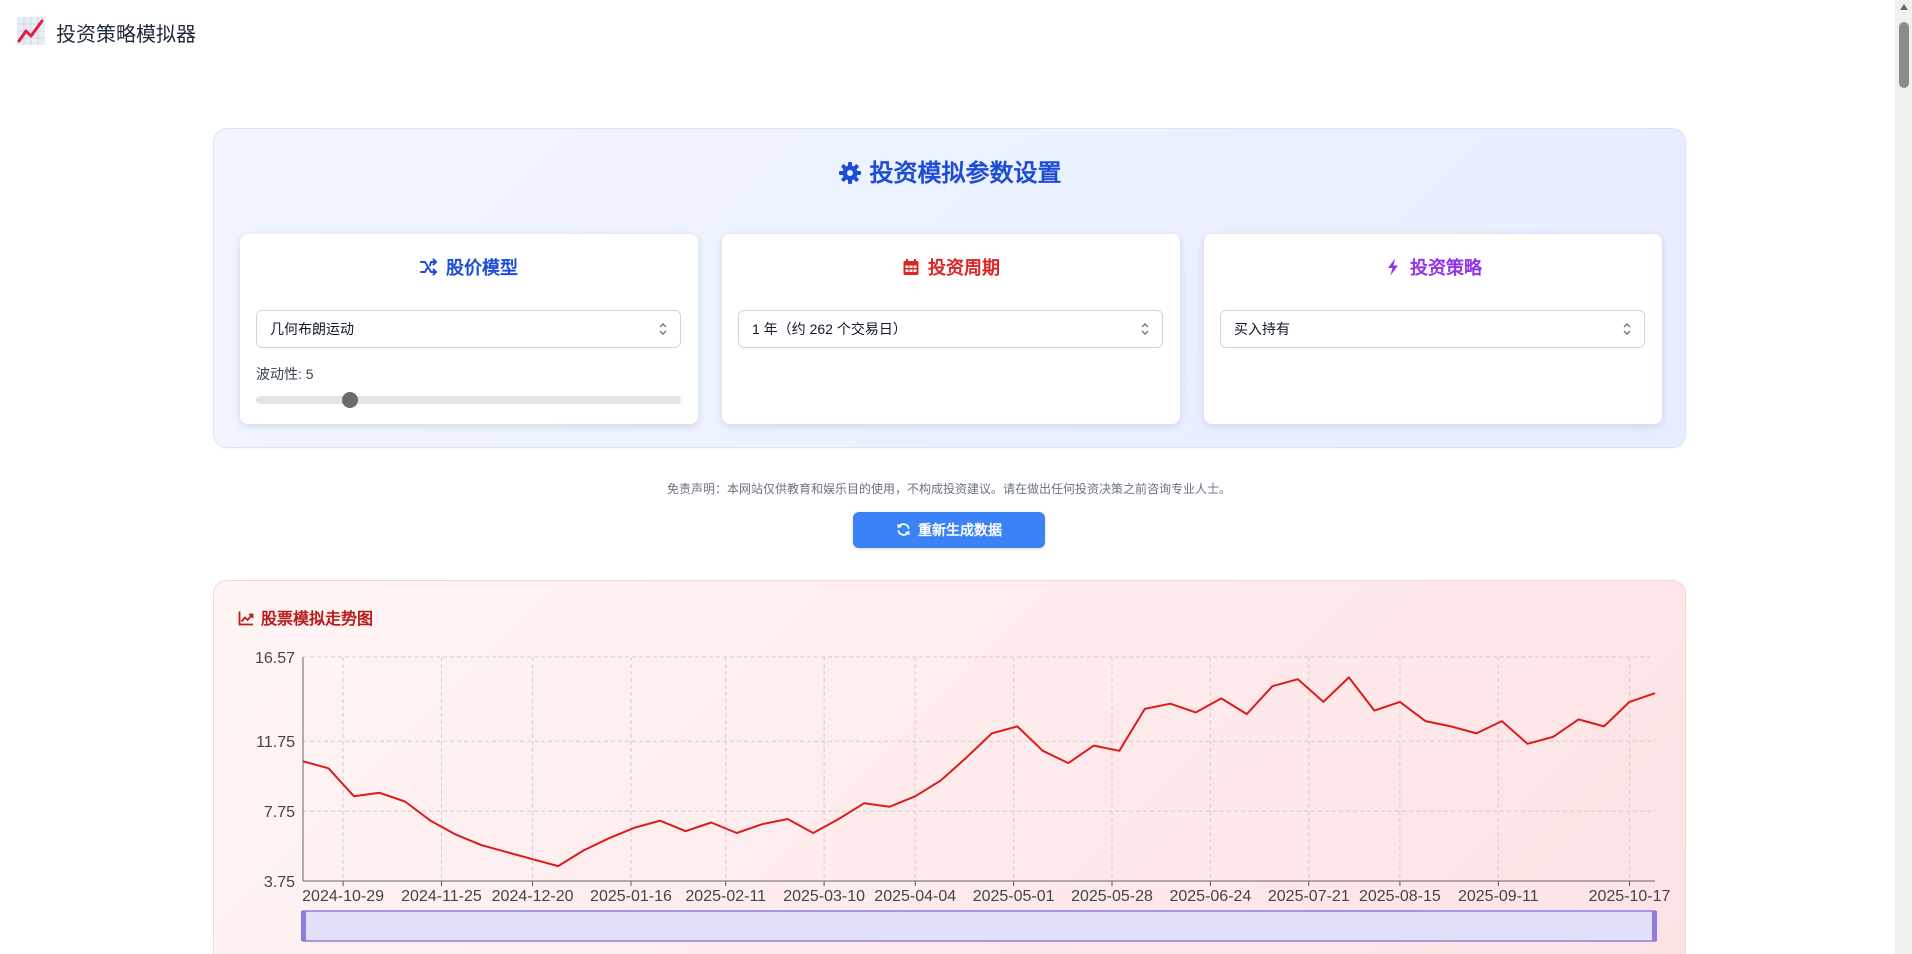  Describe the element at coordinates (725, 896) in the screenshot. I see `x-tick-label: 2025-02-11` at that location.